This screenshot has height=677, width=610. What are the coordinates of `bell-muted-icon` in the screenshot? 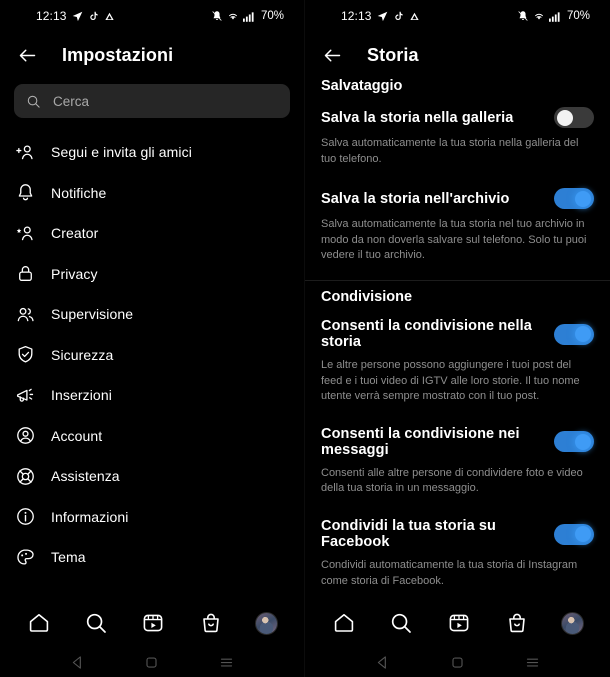 It's located at (523, 16).